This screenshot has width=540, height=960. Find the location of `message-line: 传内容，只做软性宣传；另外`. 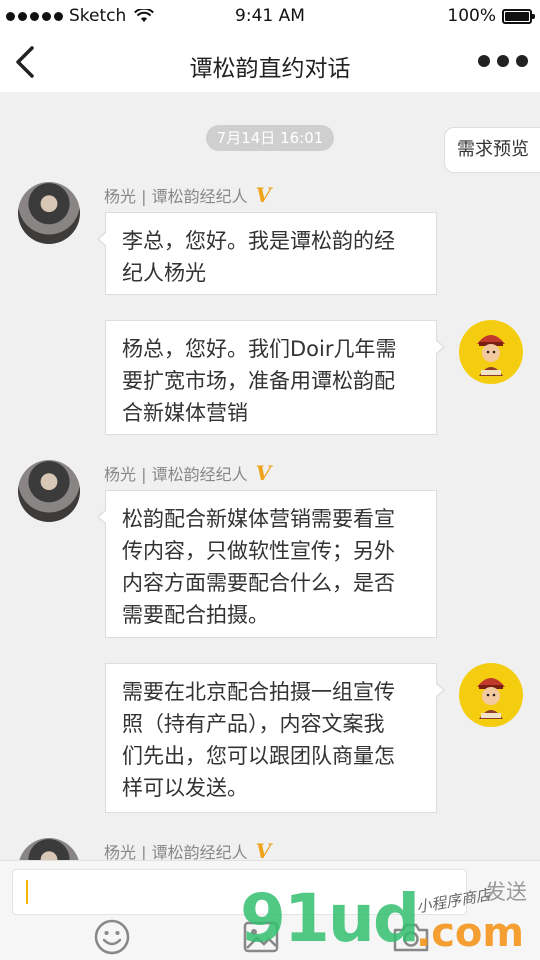

message-line: 传内容，只做软性宣传；另外 is located at coordinates (258, 551).